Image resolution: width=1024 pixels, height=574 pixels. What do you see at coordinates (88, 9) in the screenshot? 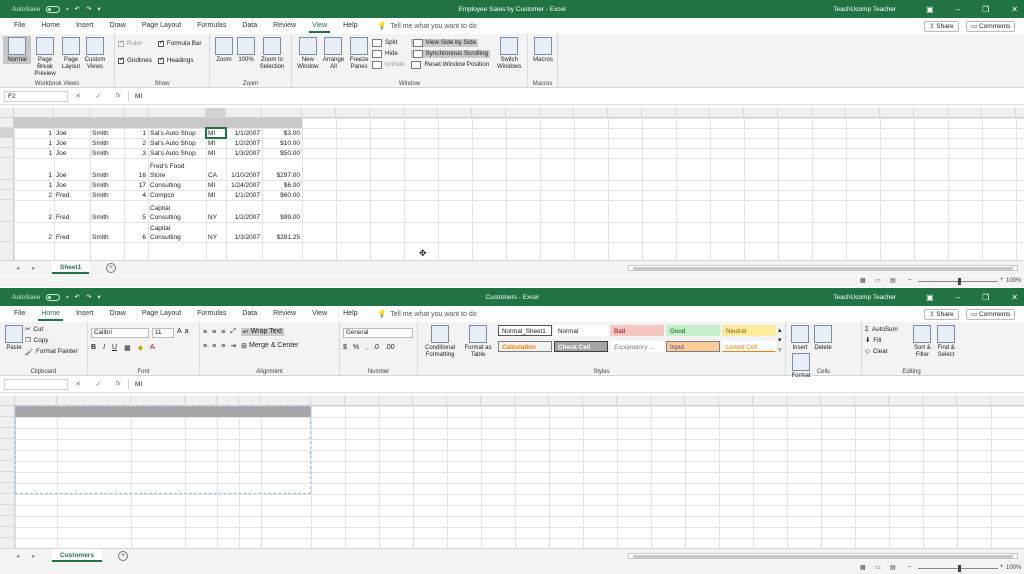
I see `redo-icon: ↷` at bounding box center [88, 9].